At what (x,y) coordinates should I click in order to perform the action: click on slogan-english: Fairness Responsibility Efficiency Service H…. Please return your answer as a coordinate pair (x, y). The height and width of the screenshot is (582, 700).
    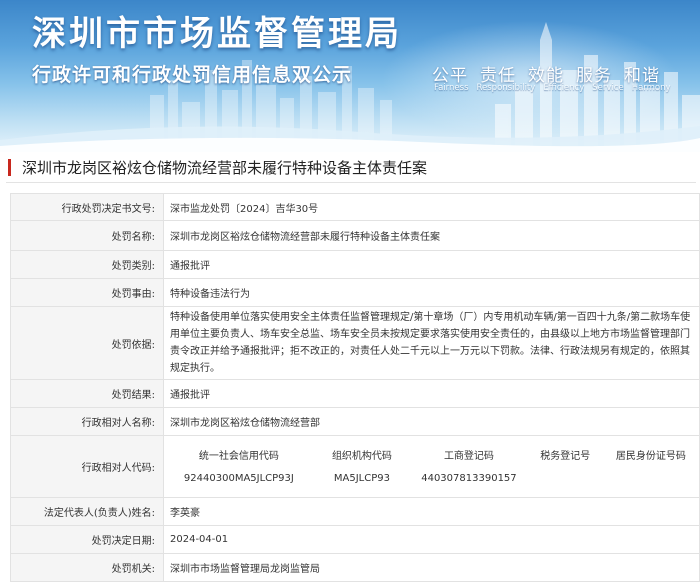
    Looking at the image, I should click on (556, 88).